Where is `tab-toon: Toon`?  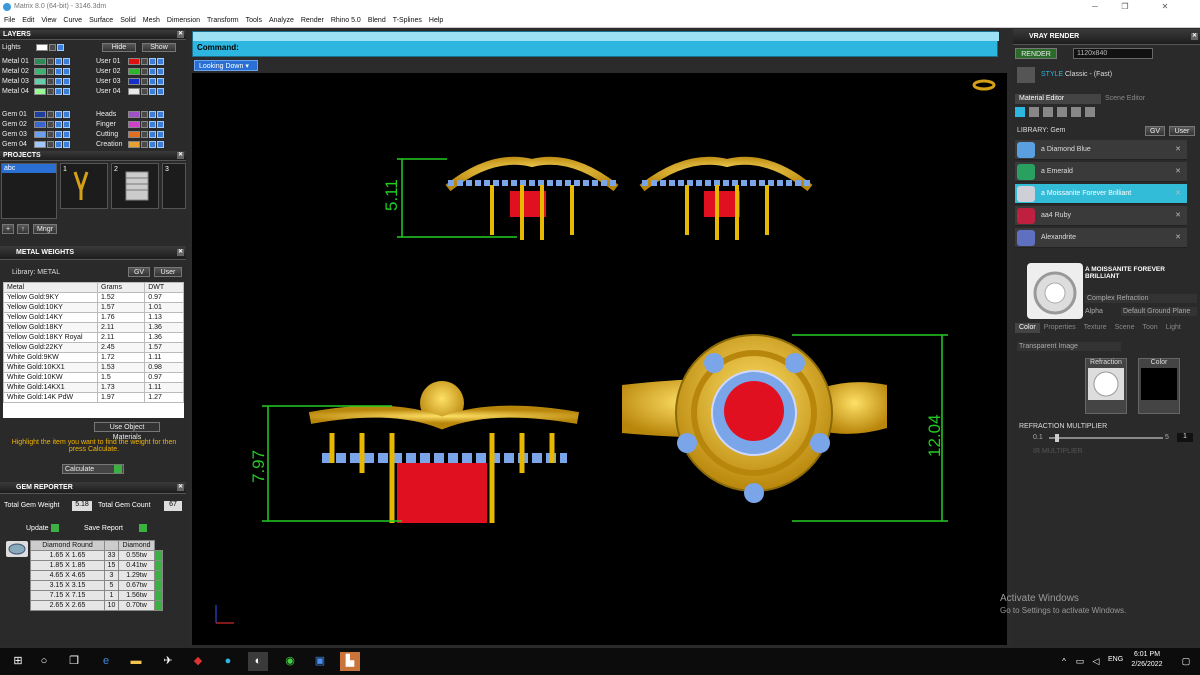 tab-toon: Toon is located at coordinates (1149, 328).